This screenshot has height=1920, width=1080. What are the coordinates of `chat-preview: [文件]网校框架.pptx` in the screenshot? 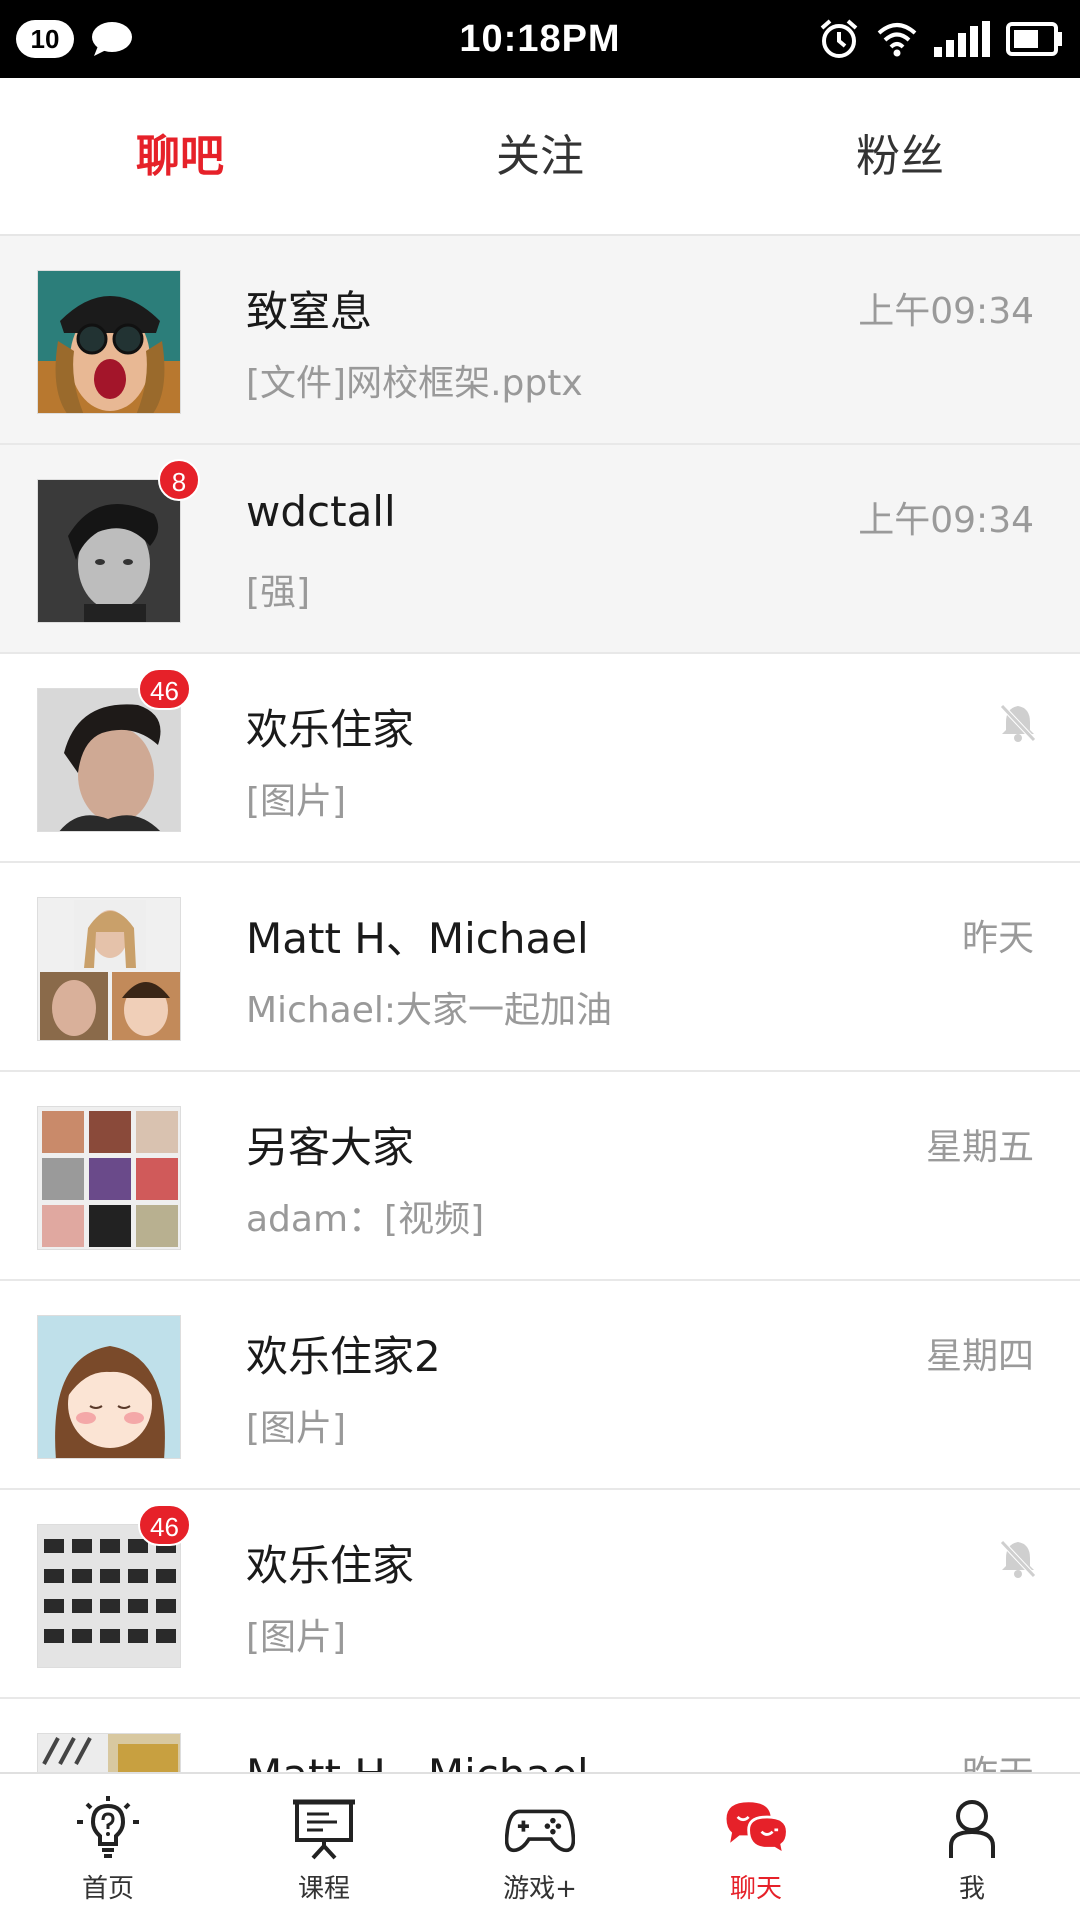 It's located at (414, 383).